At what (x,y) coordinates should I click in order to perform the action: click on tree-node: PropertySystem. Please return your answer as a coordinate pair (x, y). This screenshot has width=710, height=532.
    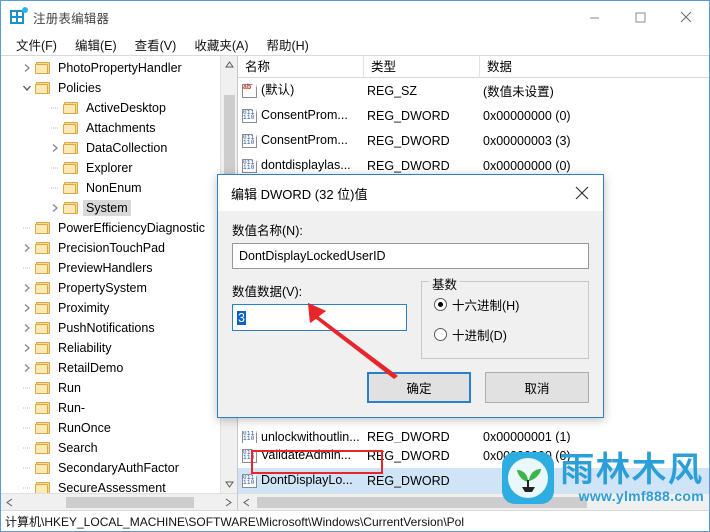
    Looking at the image, I should click on (110, 288).